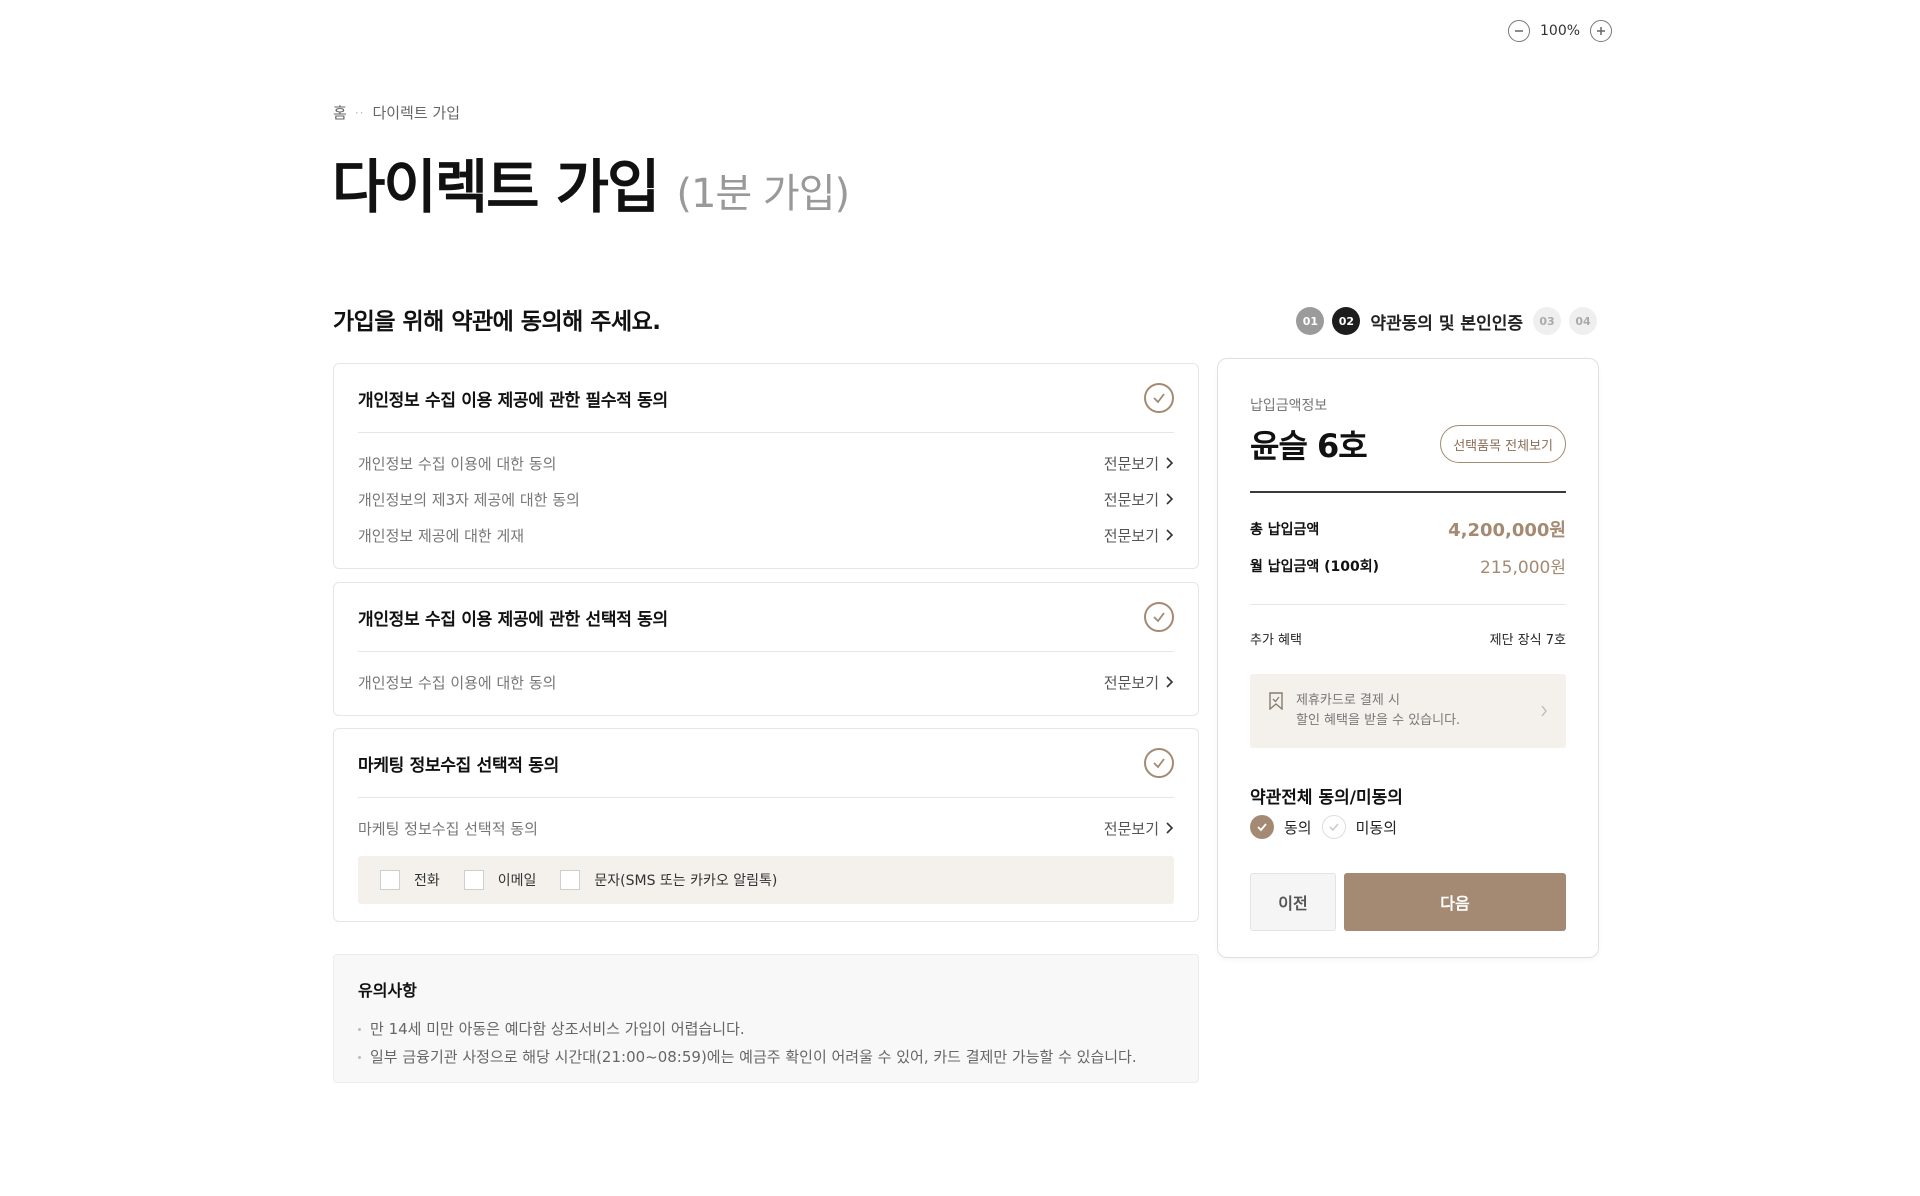 Image resolution: width=1920 pixels, height=1196 pixels. What do you see at coordinates (763, 194) in the screenshot?
I see `page-title-sub: (1분 가입)` at bounding box center [763, 194].